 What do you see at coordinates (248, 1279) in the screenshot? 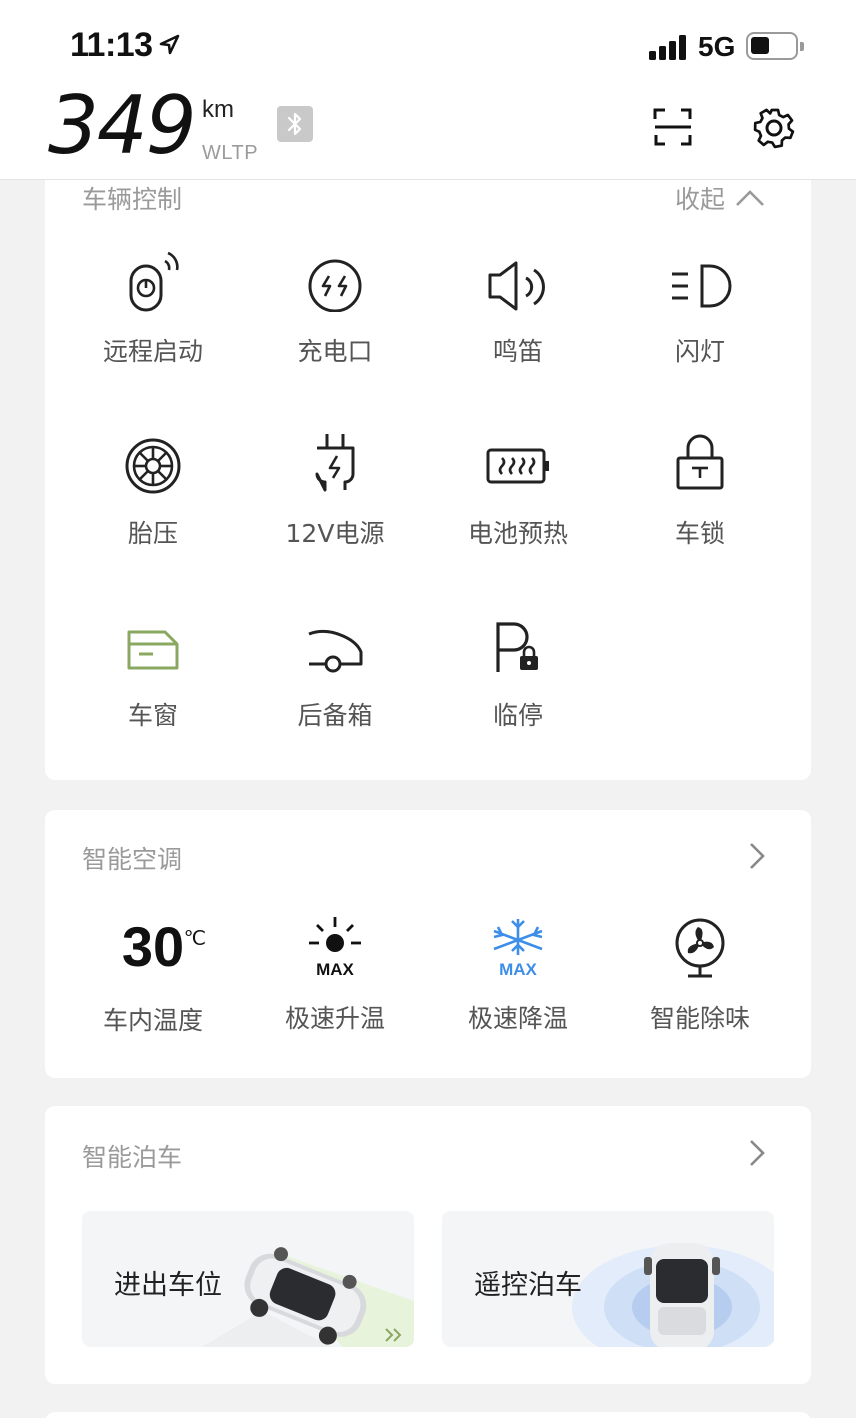
I see `park-in-out-tile: 进出车位` at bounding box center [248, 1279].